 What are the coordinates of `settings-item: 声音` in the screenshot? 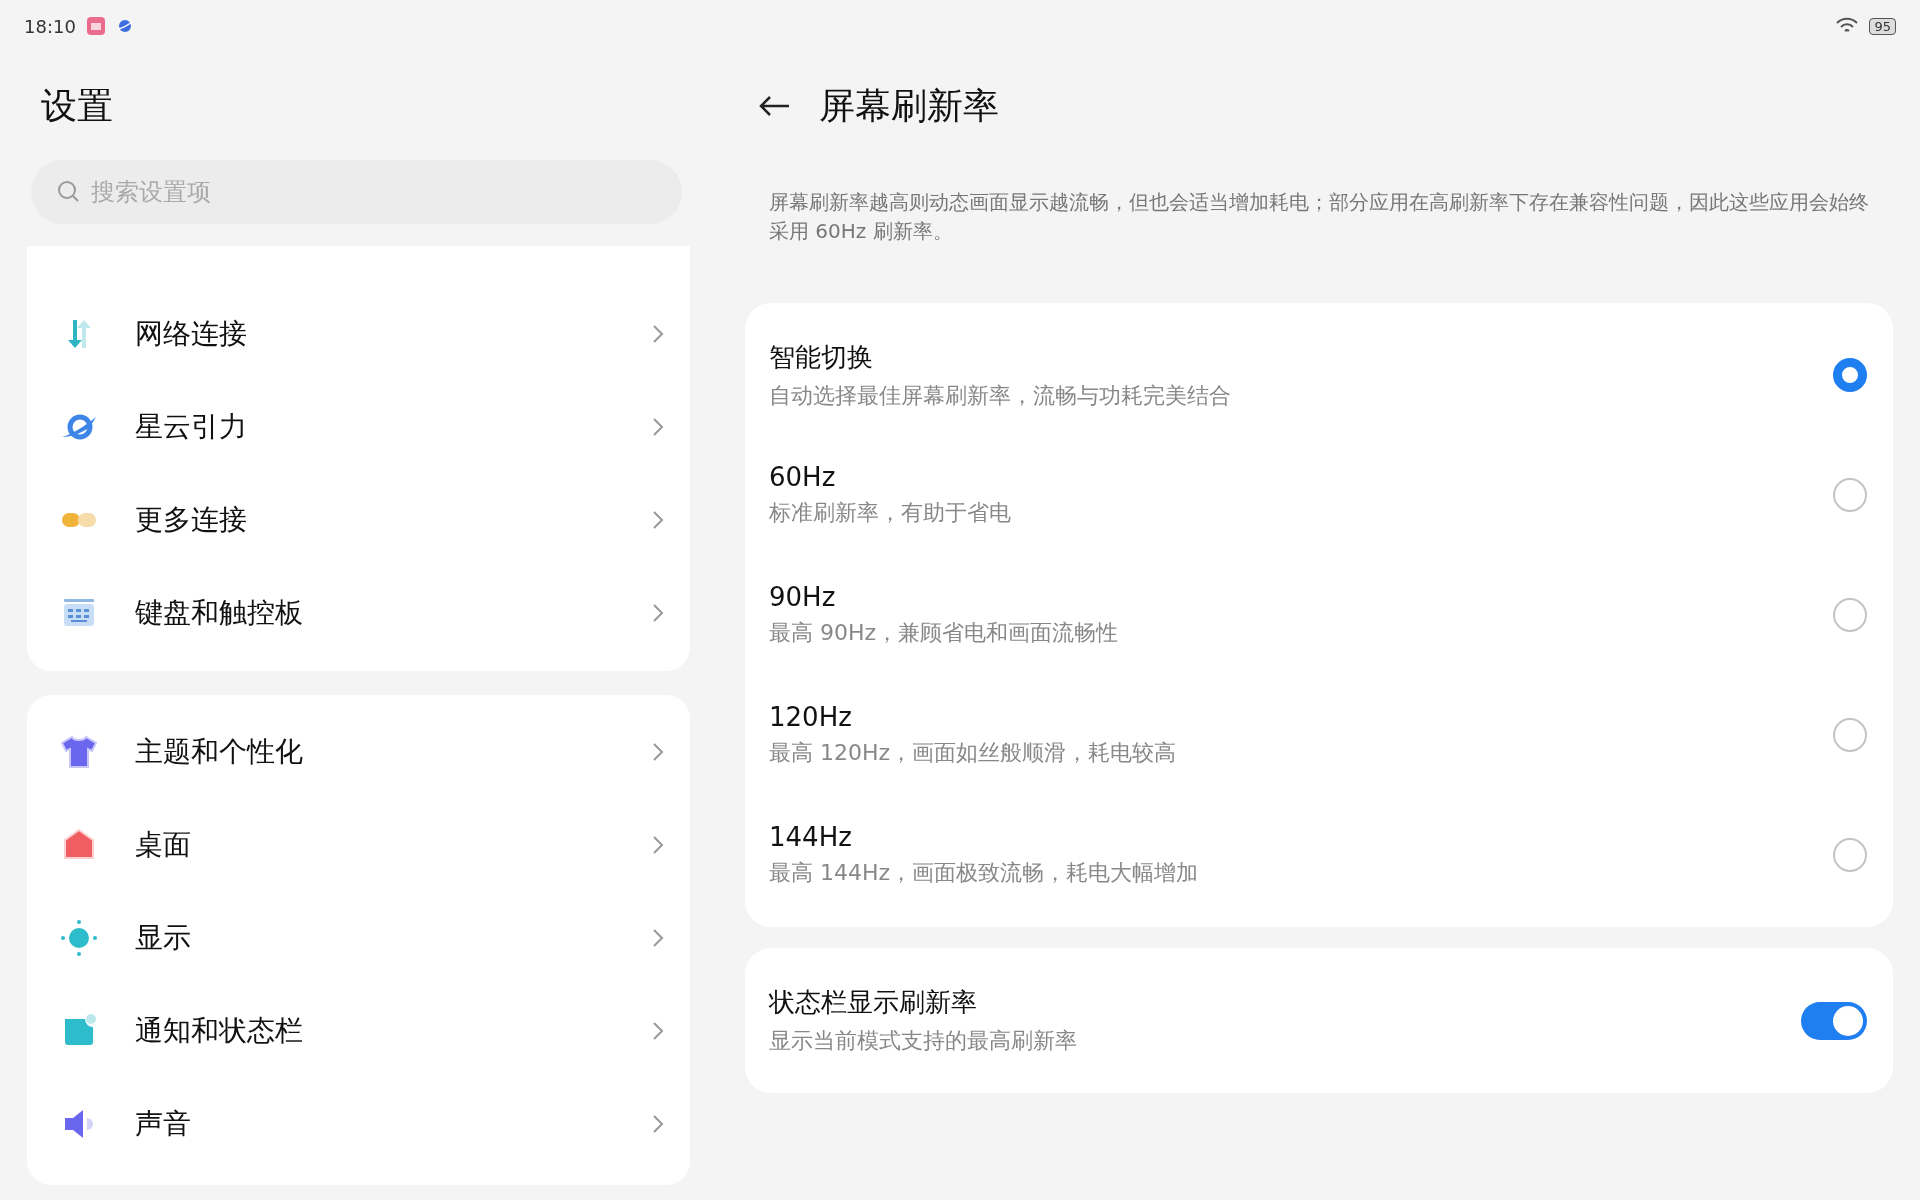 It's located at (358, 1123).